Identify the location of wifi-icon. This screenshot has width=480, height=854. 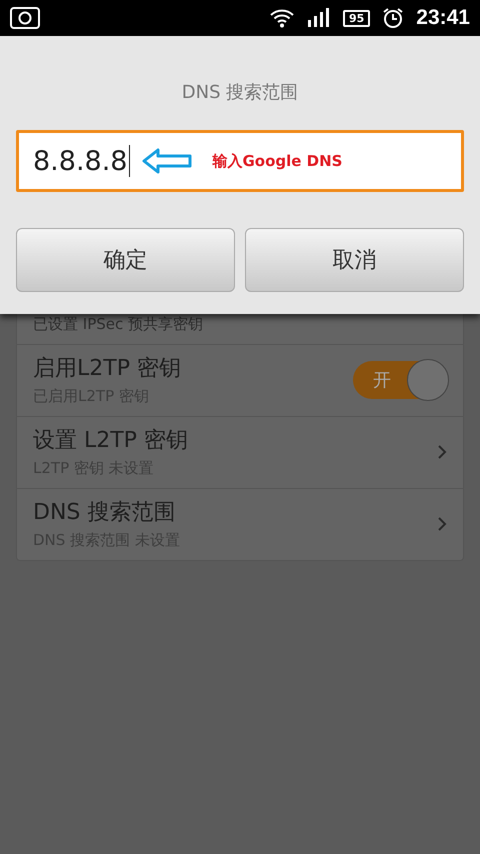
(281, 18).